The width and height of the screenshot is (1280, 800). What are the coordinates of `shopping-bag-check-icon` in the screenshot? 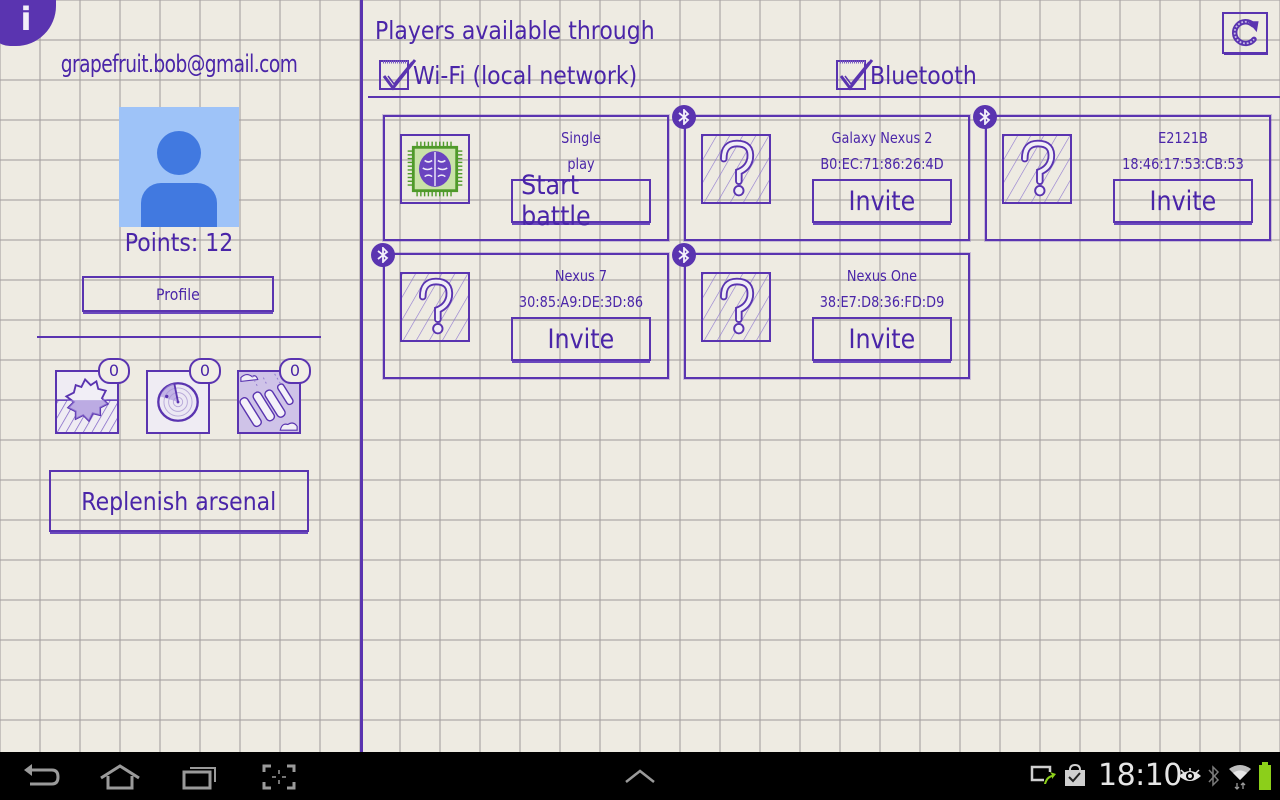 It's located at (1075, 774).